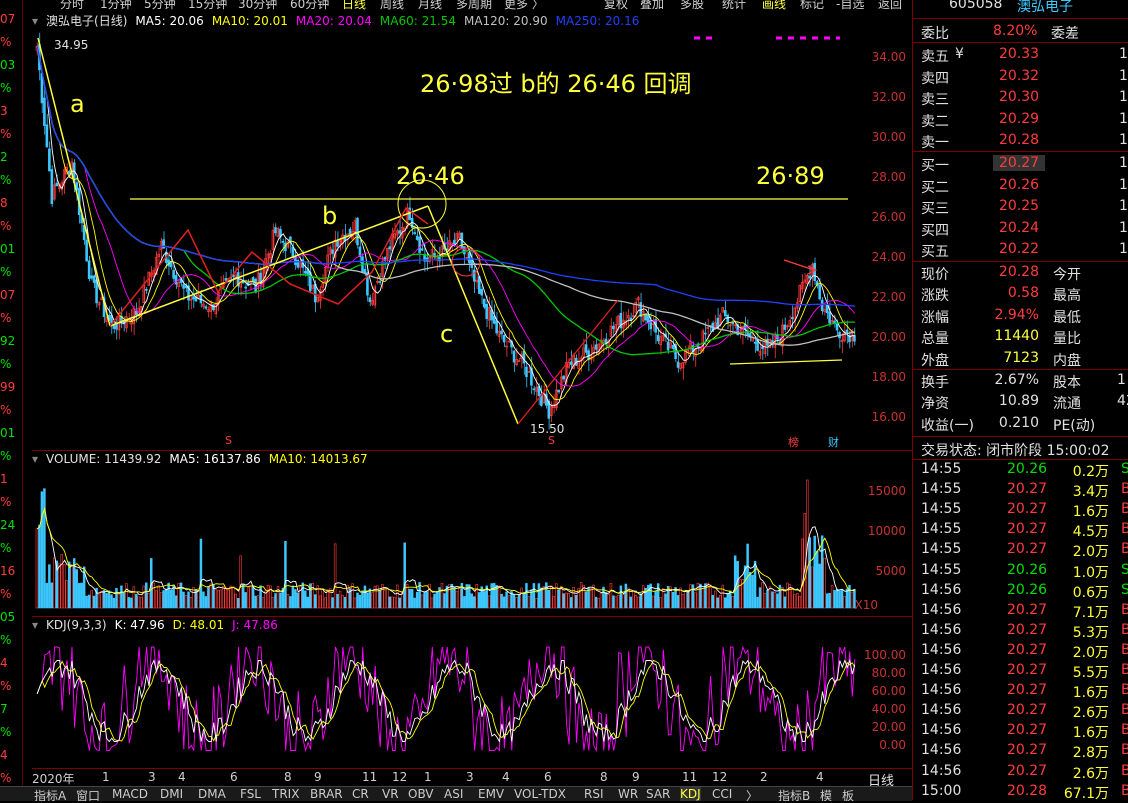  I want to click on left-strip-item: 24, so click(7, 525).